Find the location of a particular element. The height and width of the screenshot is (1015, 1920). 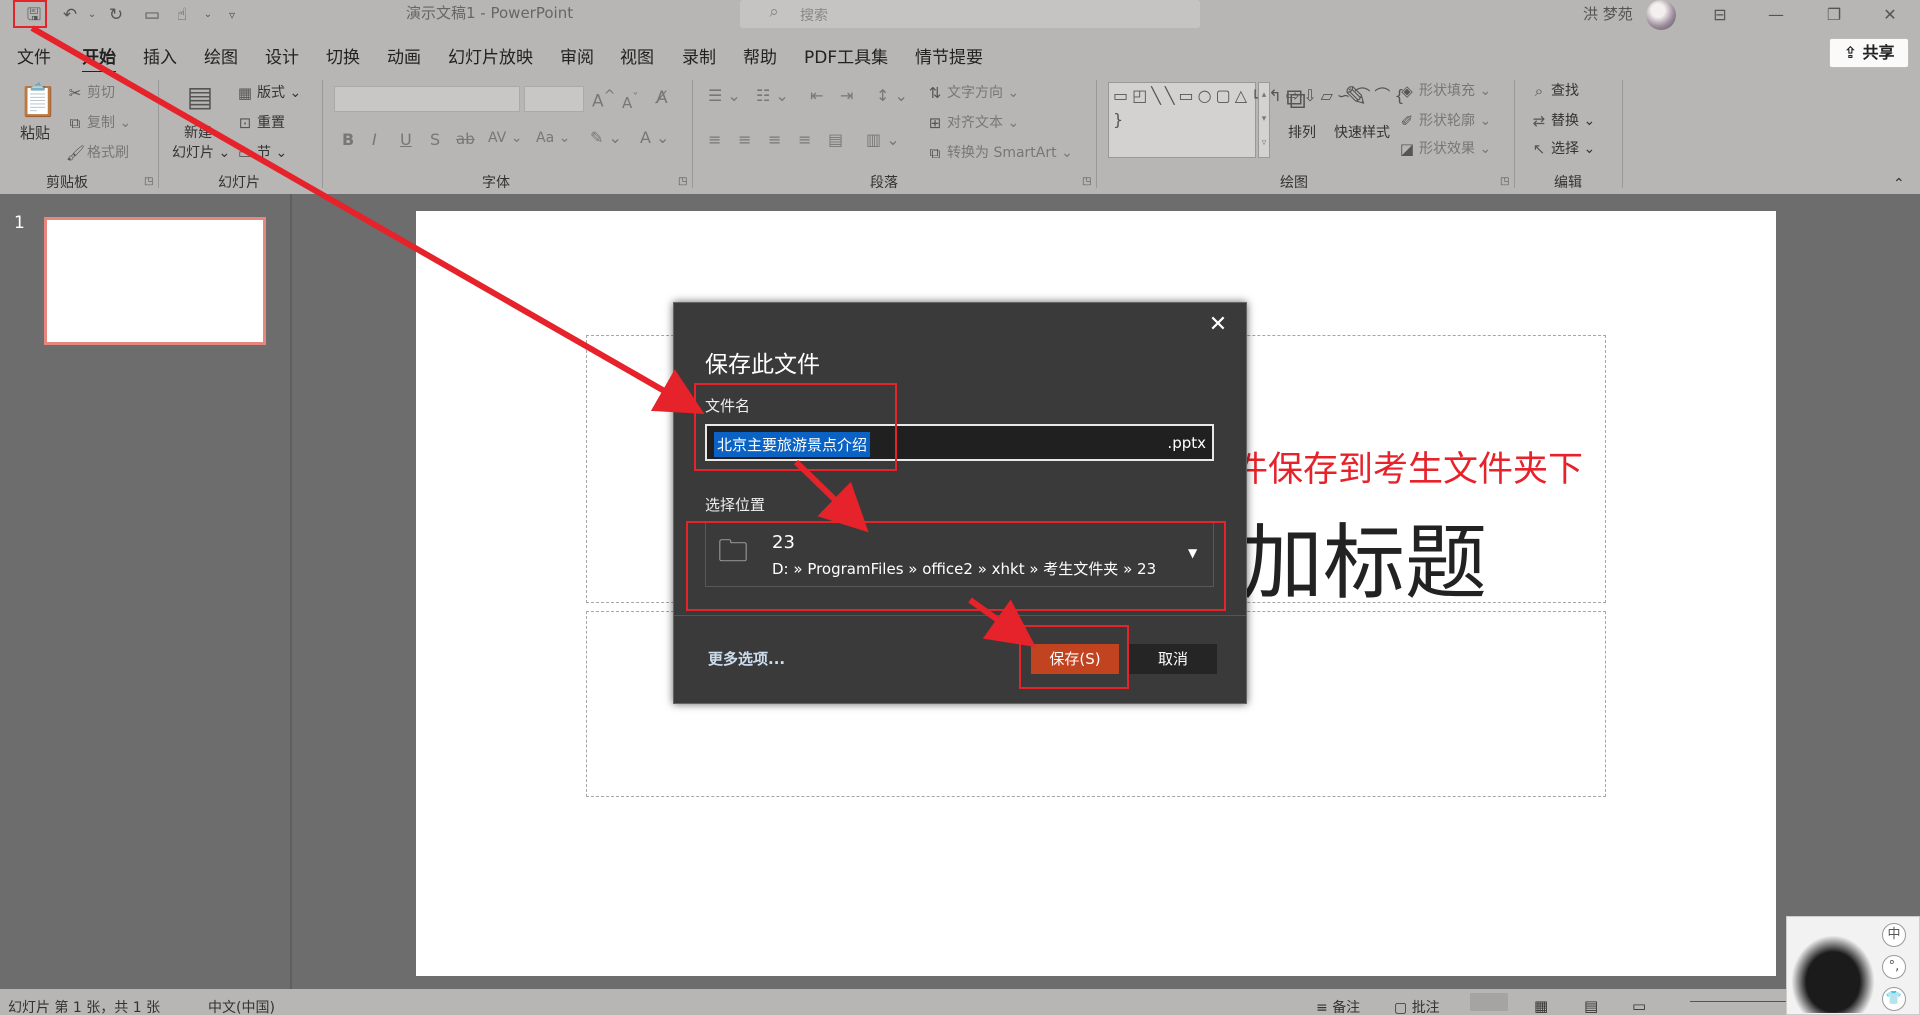

ime-widget: 中 °, 👕 is located at coordinates (1853, 965).